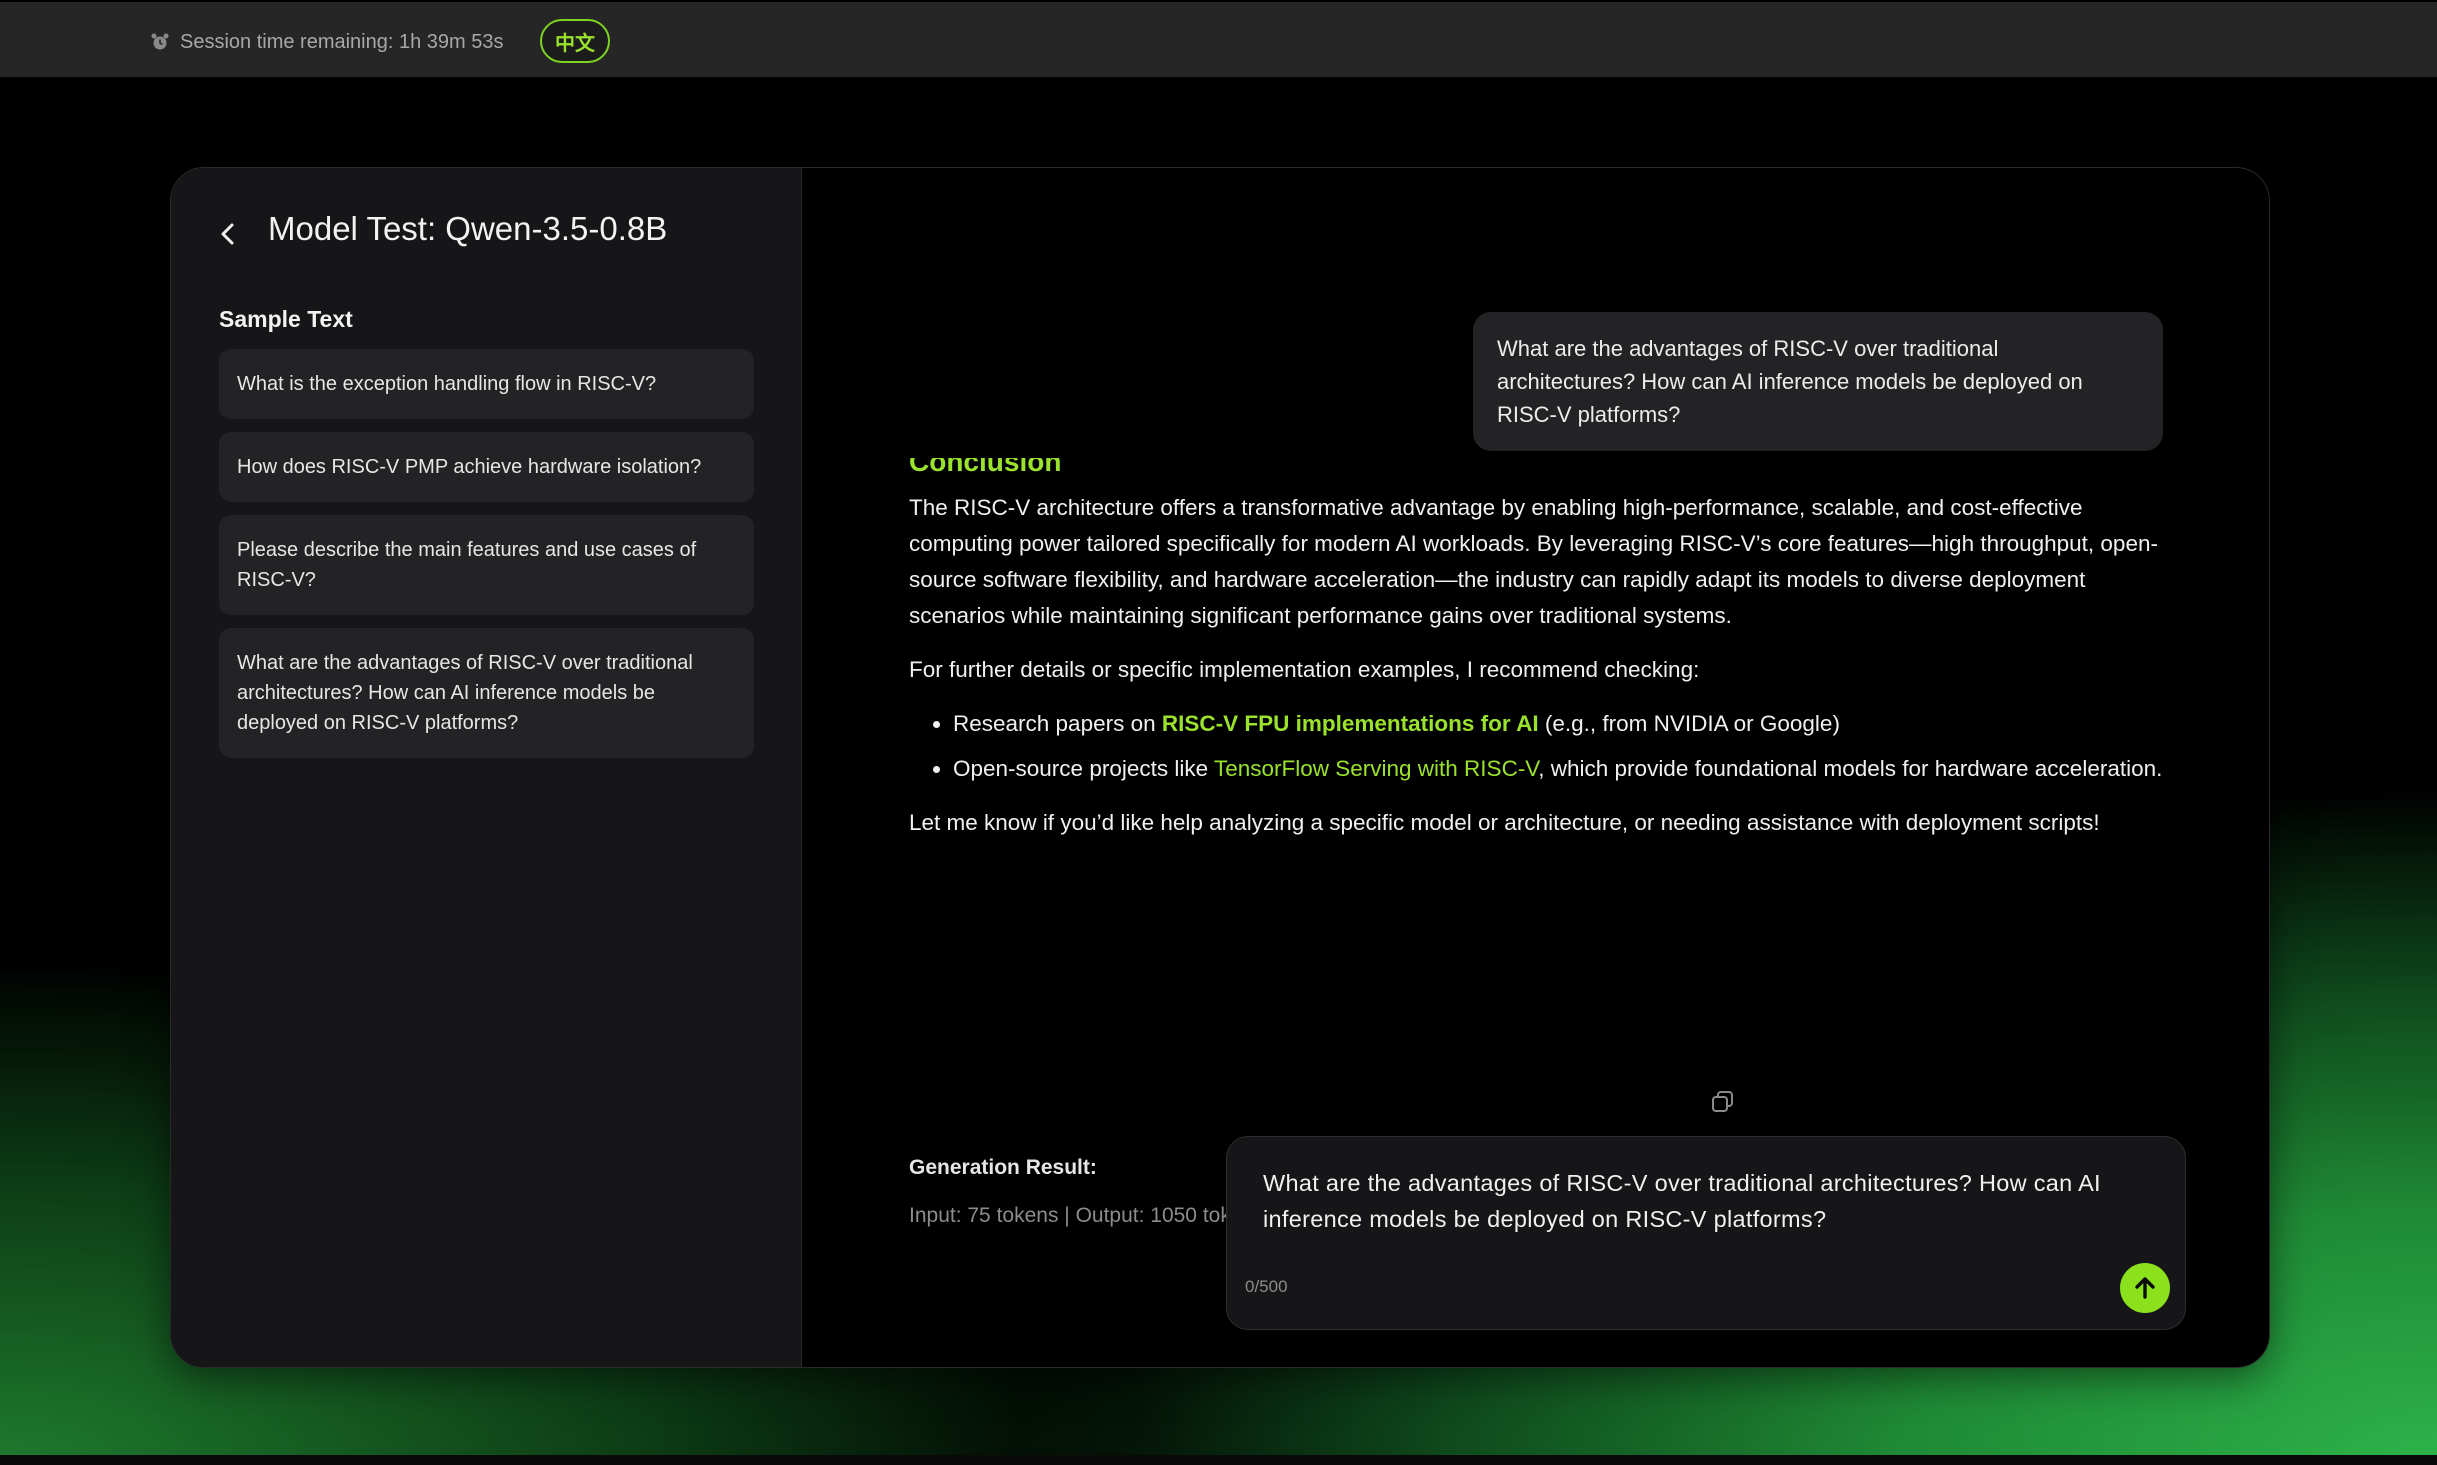 The image size is (2437, 1465). I want to click on arrow-up-icon, so click(2145, 1288).